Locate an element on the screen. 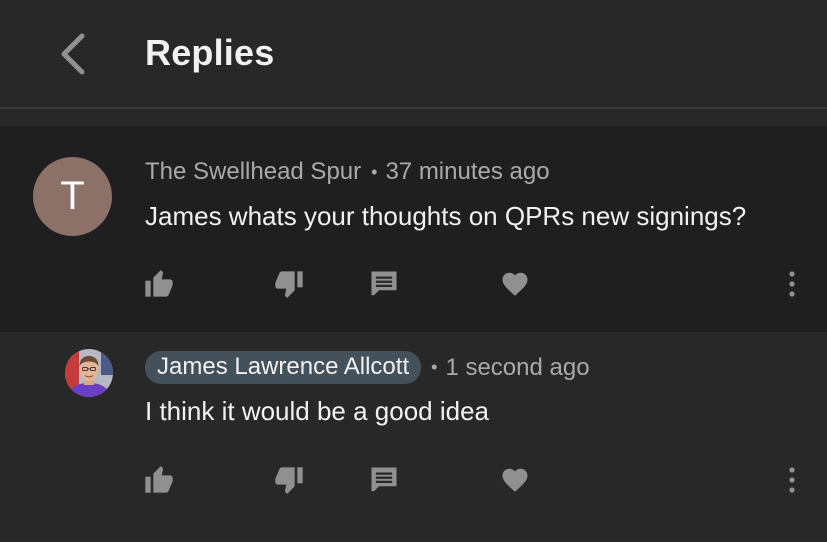 The width and height of the screenshot is (827, 542). back-button is located at coordinates (74, 54).